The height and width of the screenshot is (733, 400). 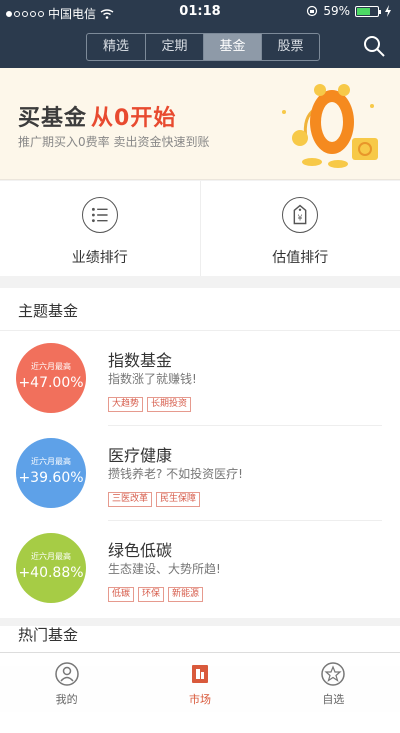 What do you see at coordinates (178, 499) in the screenshot?
I see `fund-tag: 民生保障` at bounding box center [178, 499].